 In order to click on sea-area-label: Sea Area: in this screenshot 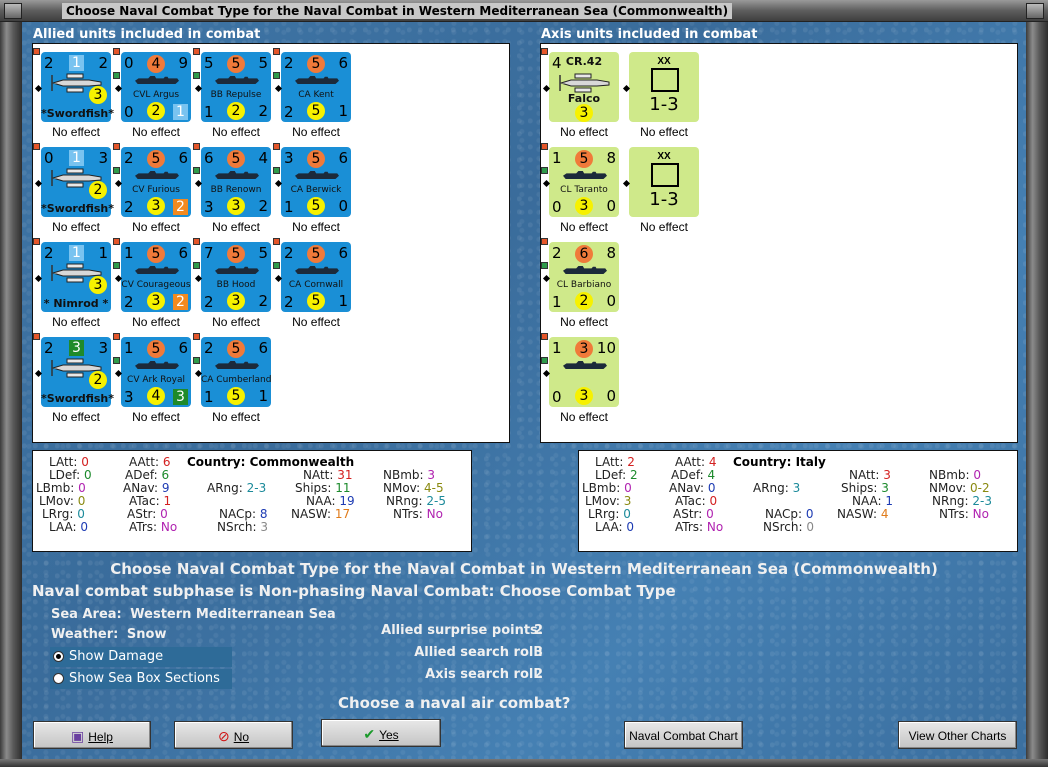, I will do `click(86, 614)`.